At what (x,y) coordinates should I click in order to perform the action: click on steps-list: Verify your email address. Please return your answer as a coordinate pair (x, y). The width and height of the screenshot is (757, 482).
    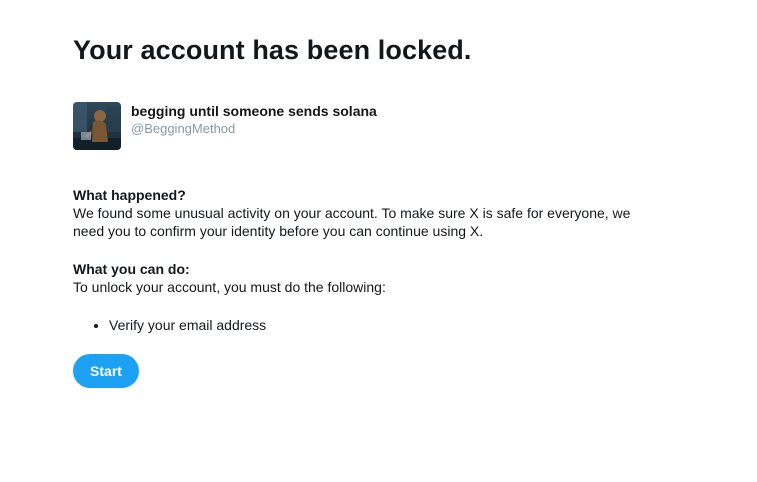
    Looking at the image, I should click on (169, 325).